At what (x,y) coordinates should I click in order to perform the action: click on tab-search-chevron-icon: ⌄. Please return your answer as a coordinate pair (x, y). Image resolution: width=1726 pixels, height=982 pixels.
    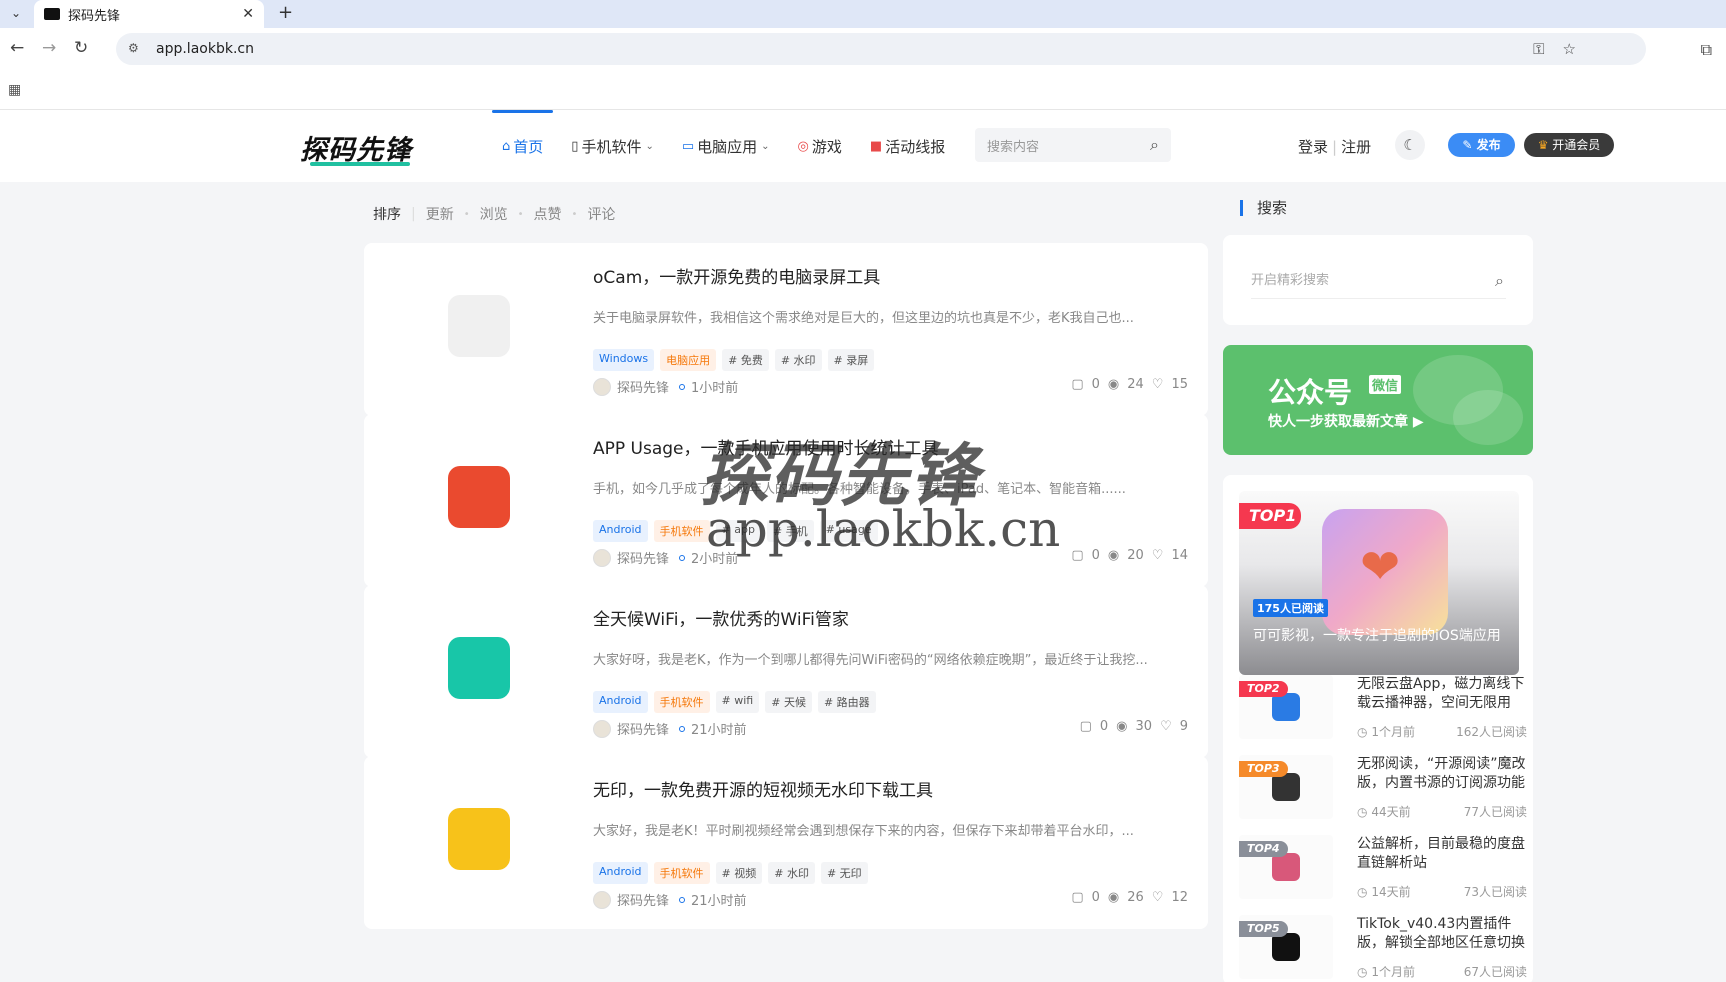
    Looking at the image, I should click on (16, 13).